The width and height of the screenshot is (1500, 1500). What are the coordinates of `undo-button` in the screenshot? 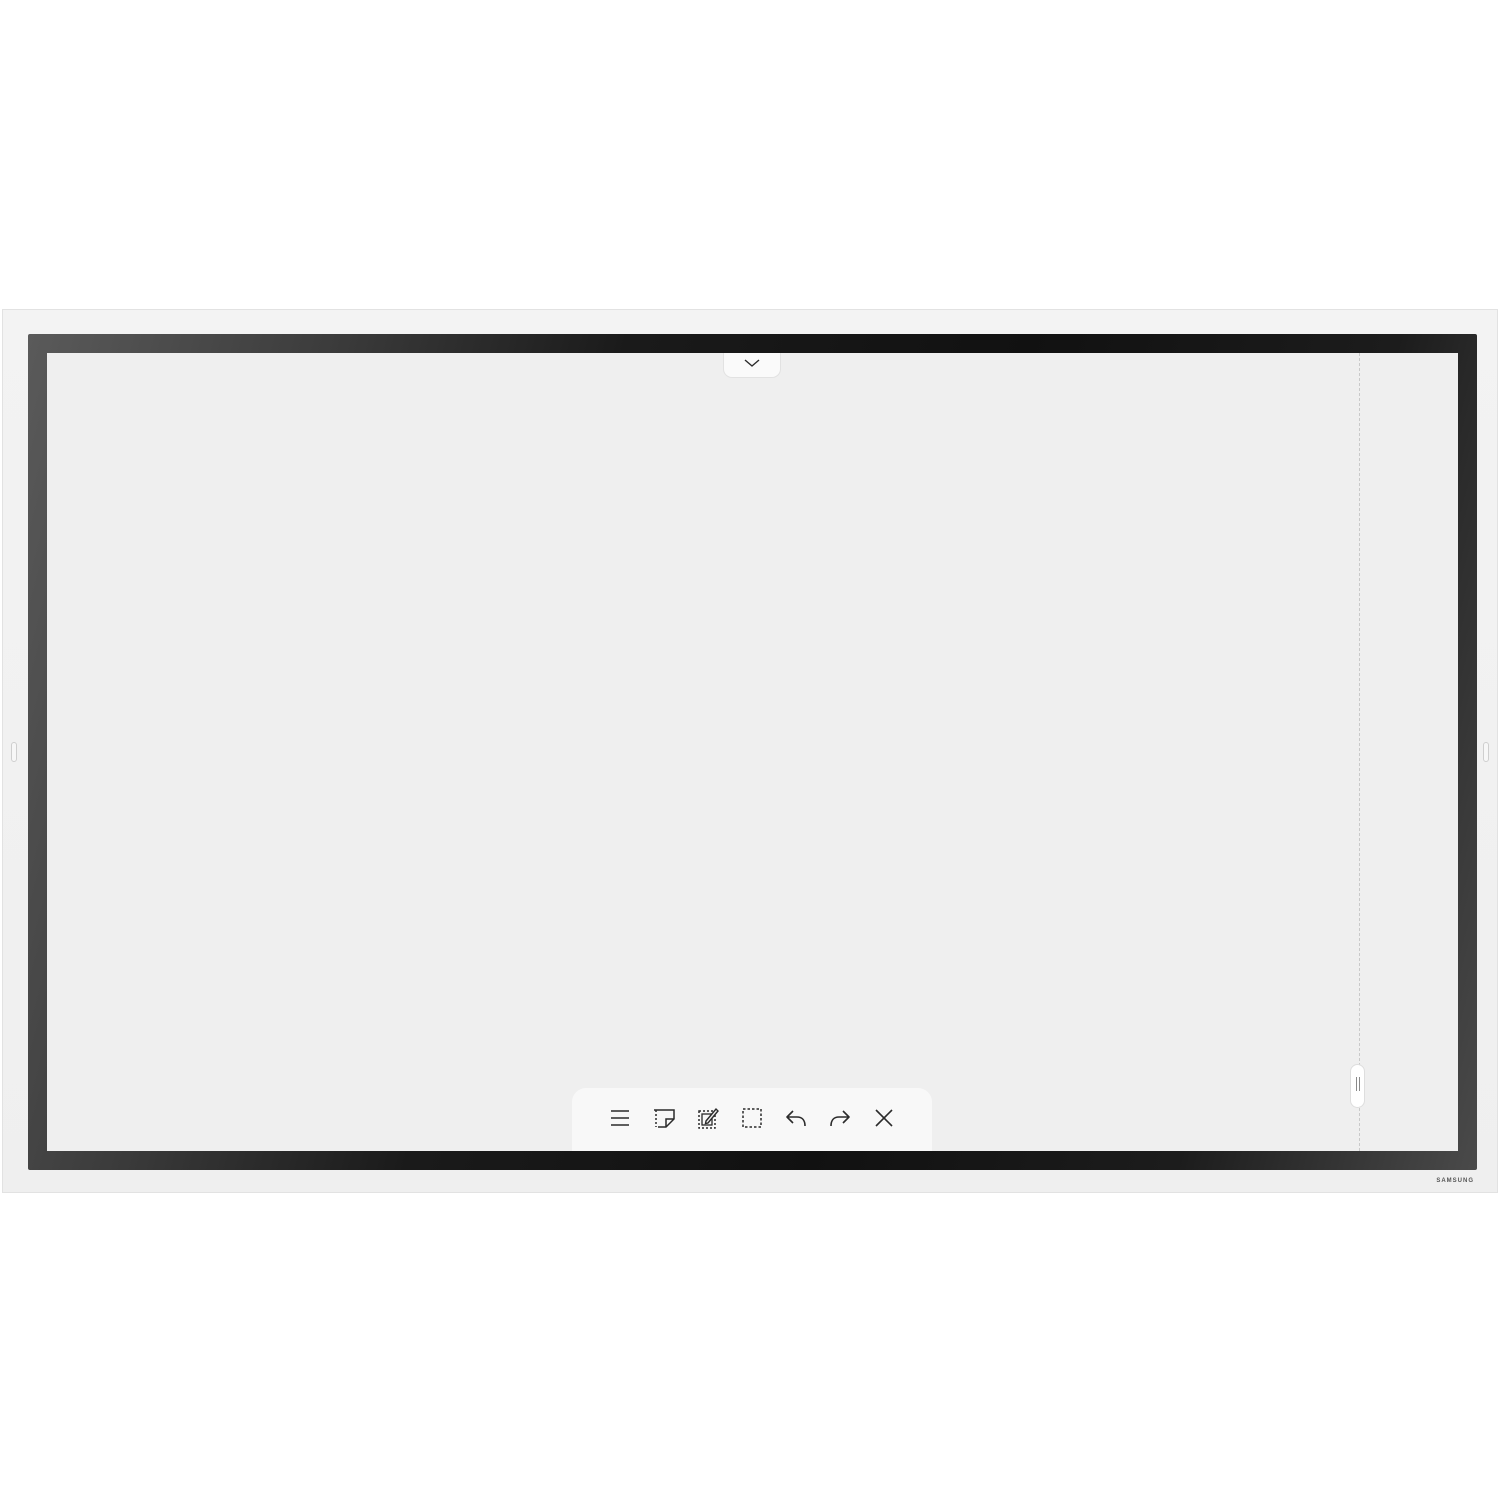 It's located at (796, 1118).